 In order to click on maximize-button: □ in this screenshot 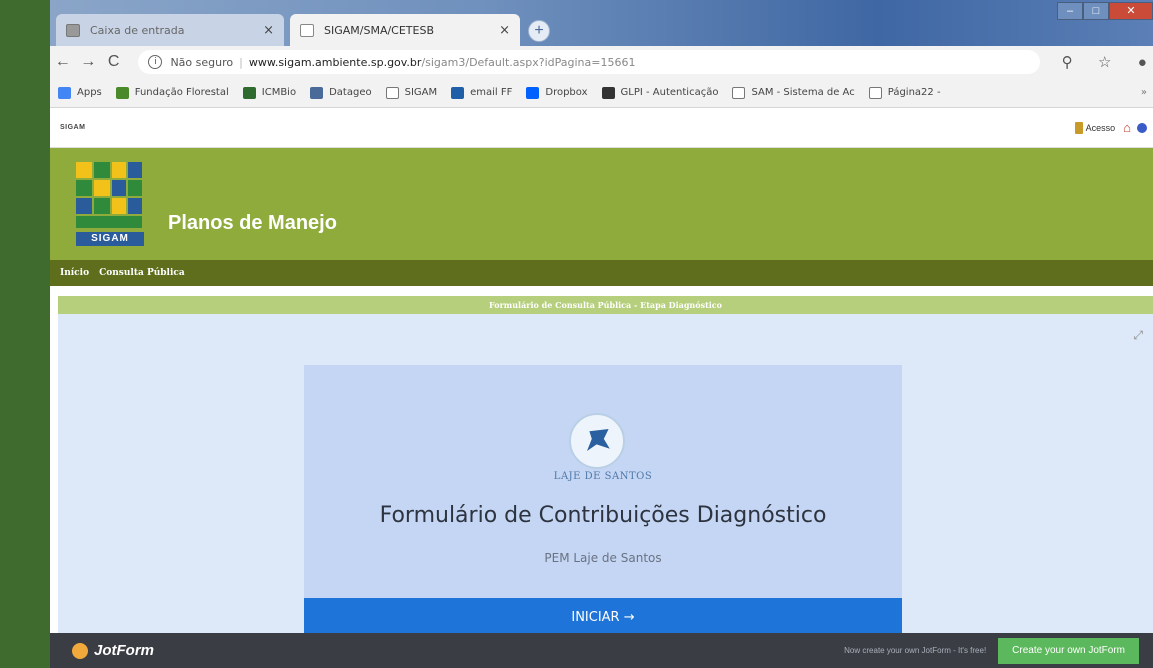, I will do `click(1096, 11)`.